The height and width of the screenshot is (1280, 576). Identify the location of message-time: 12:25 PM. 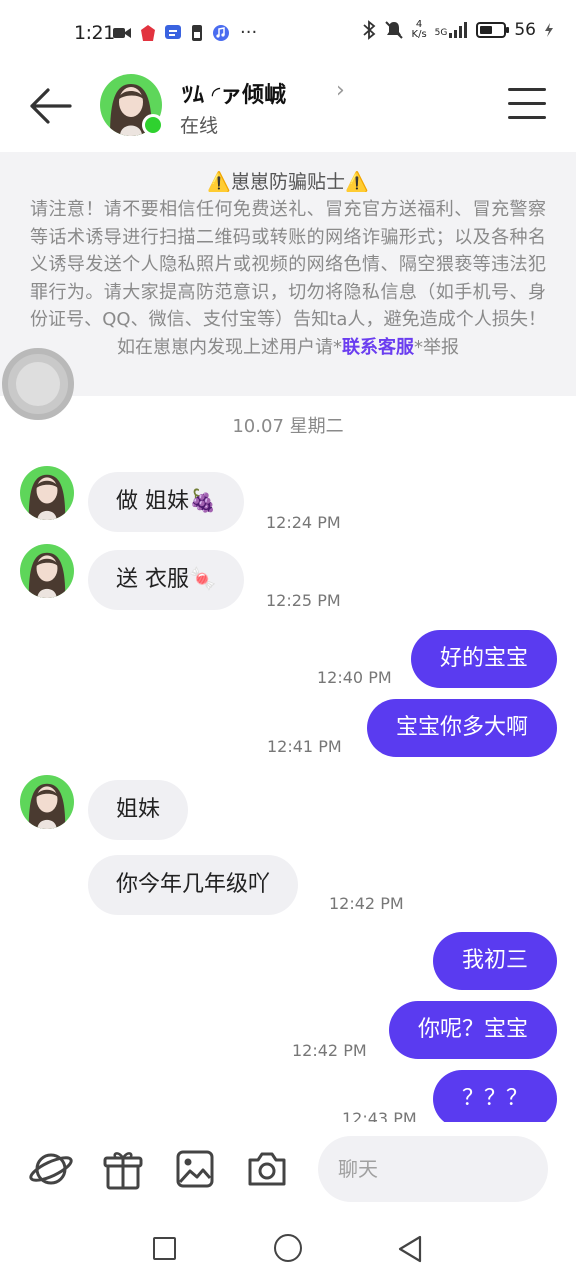
(303, 600).